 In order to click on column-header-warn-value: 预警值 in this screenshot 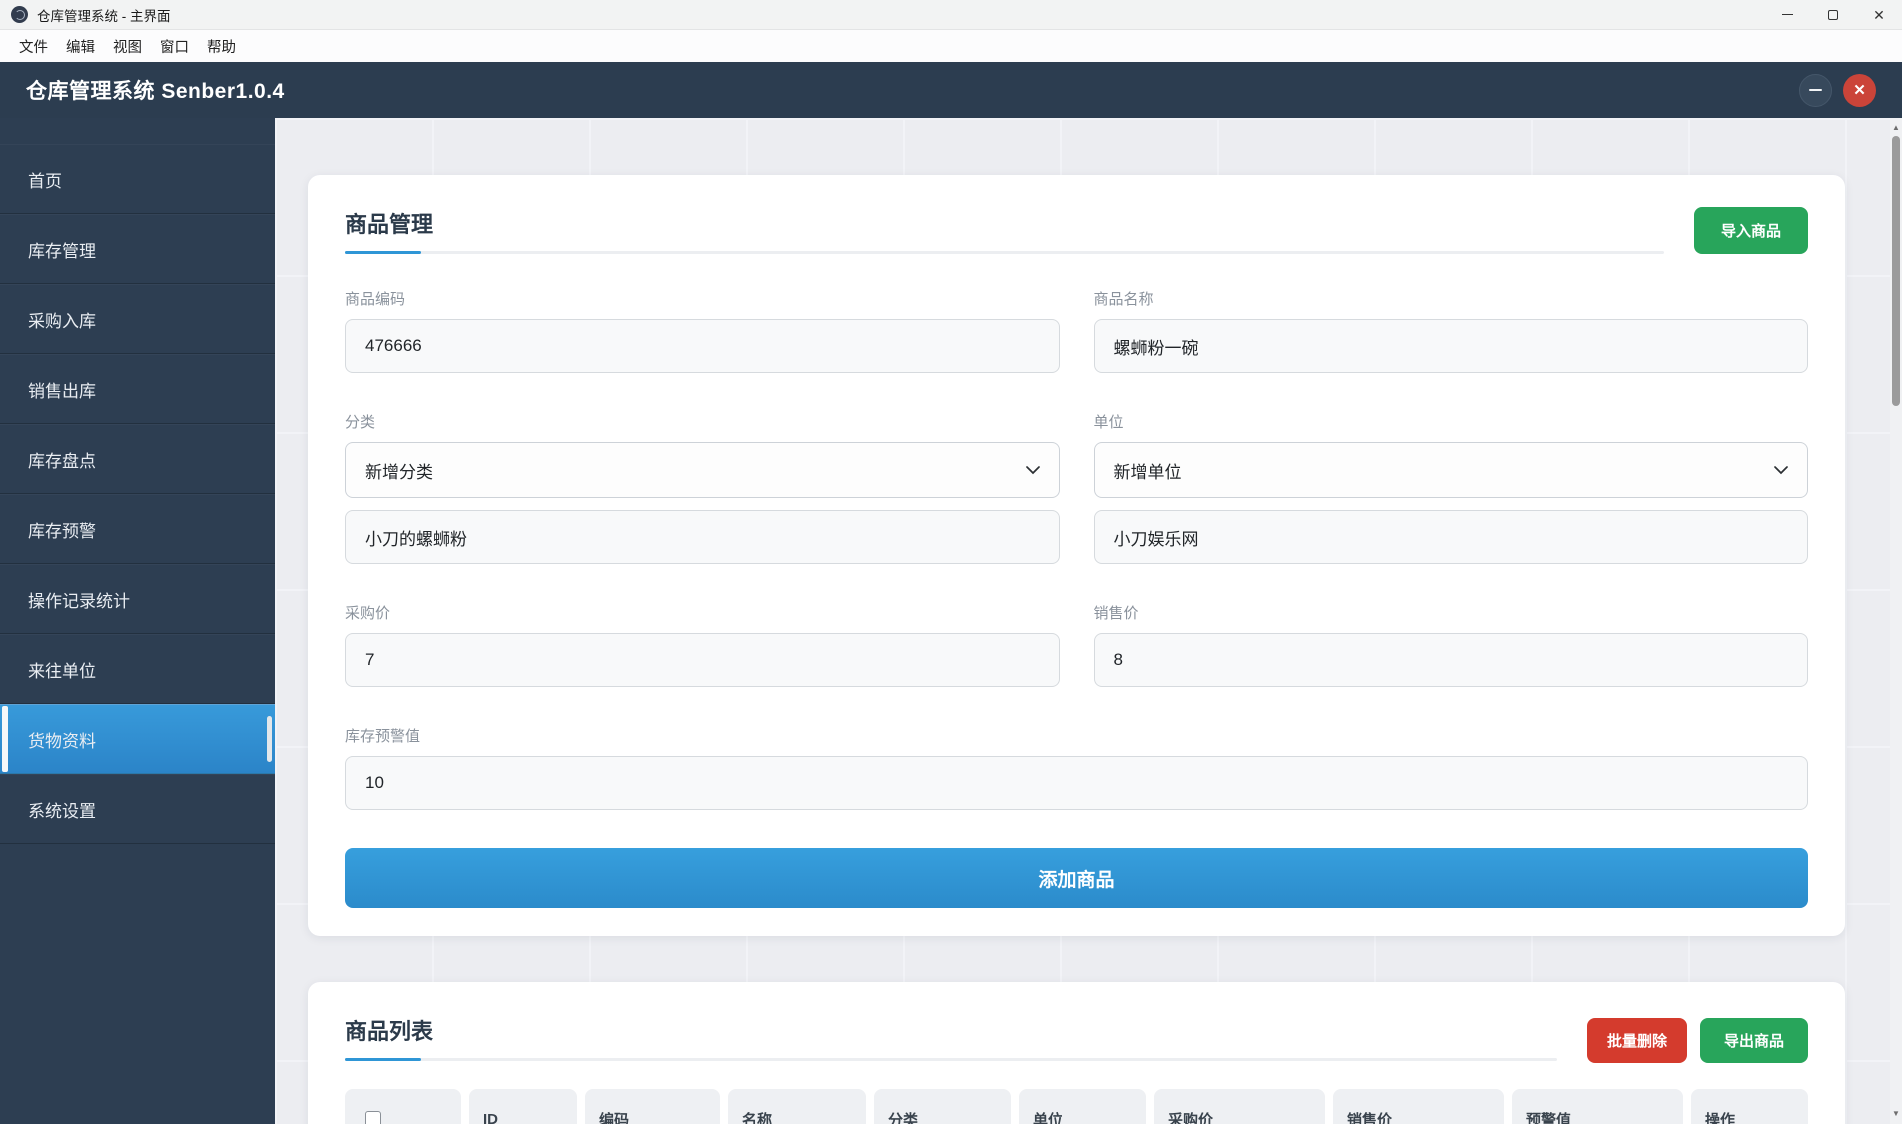, I will do `click(1597, 1106)`.